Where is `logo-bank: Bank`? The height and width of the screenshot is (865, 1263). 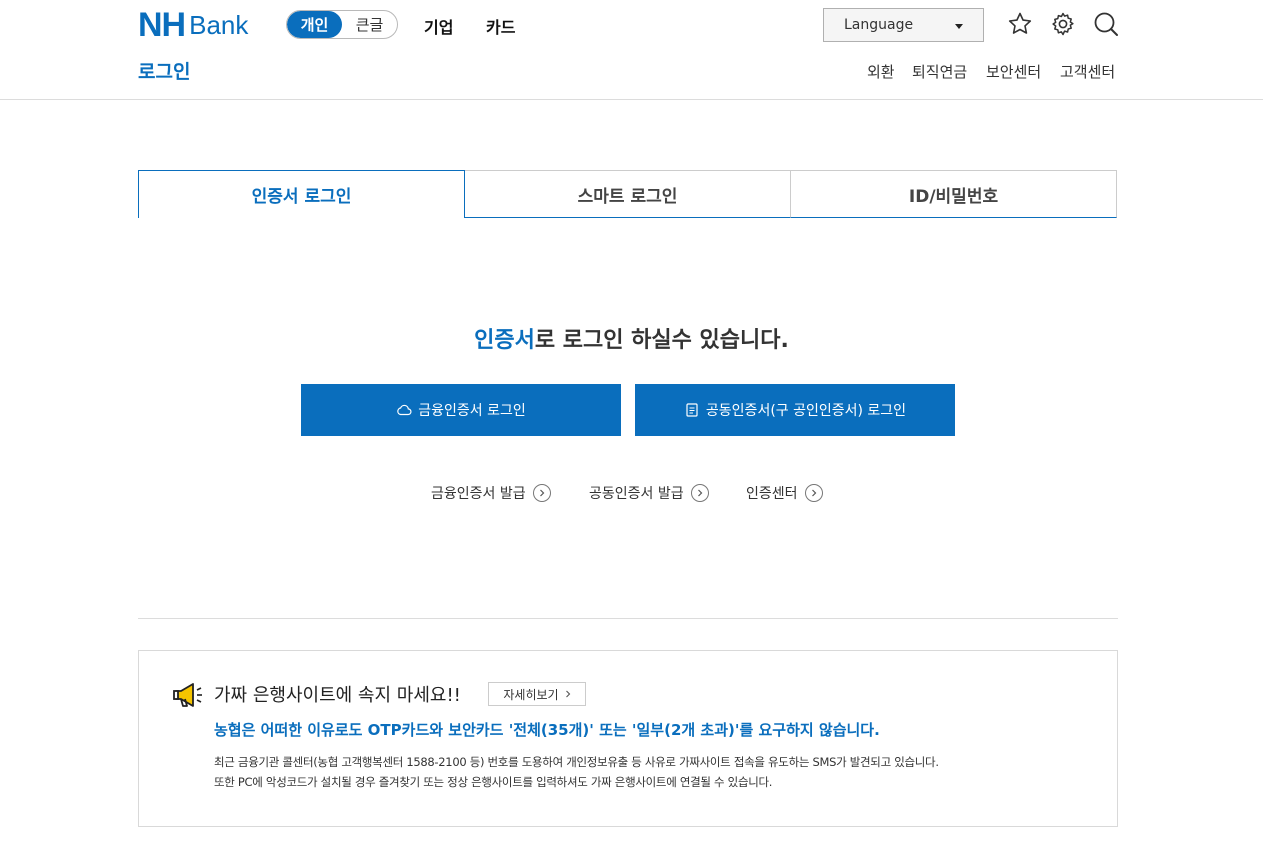
logo-bank: Bank is located at coordinates (219, 25).